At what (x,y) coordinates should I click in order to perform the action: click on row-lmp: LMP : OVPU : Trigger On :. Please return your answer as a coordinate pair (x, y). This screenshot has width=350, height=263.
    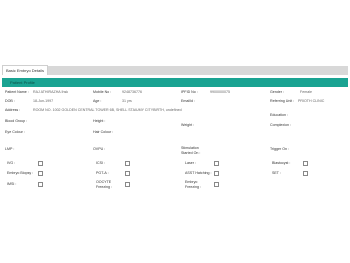
    Looking at the image, I should click on (175, 149).